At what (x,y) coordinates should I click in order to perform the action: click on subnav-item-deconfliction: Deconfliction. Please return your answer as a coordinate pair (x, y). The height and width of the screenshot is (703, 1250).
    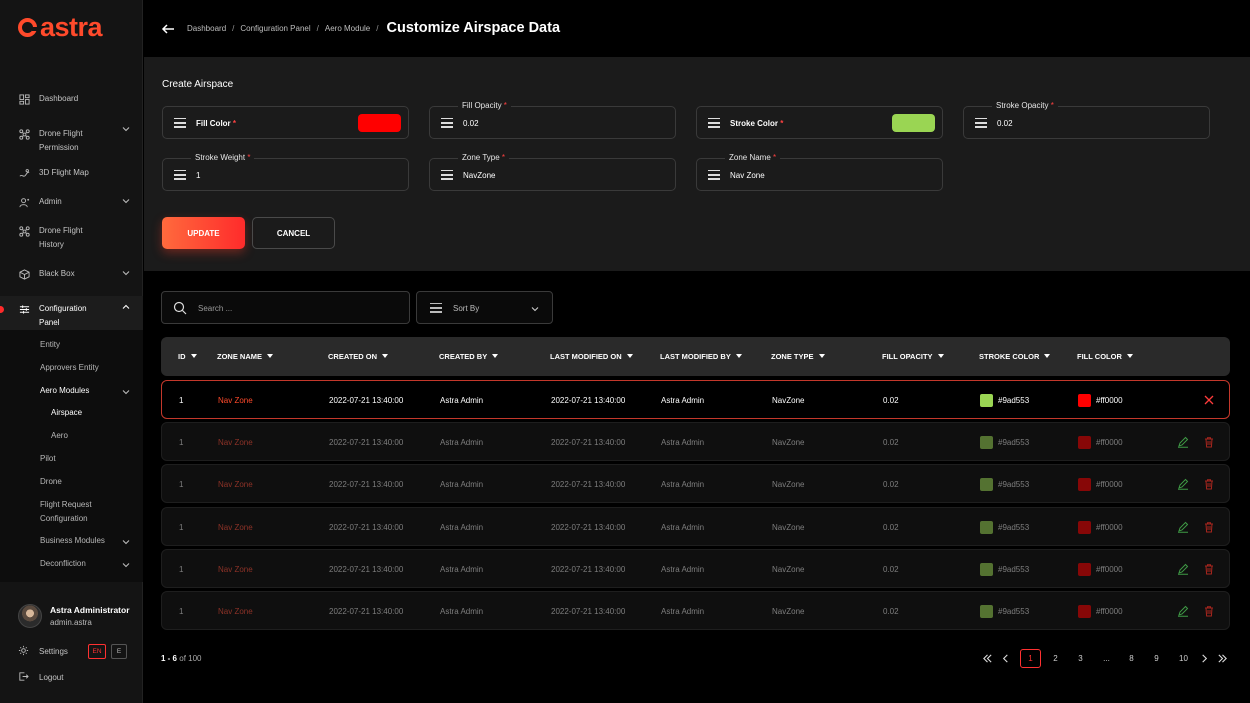
    Looking at the image, I should click on (63, 564).